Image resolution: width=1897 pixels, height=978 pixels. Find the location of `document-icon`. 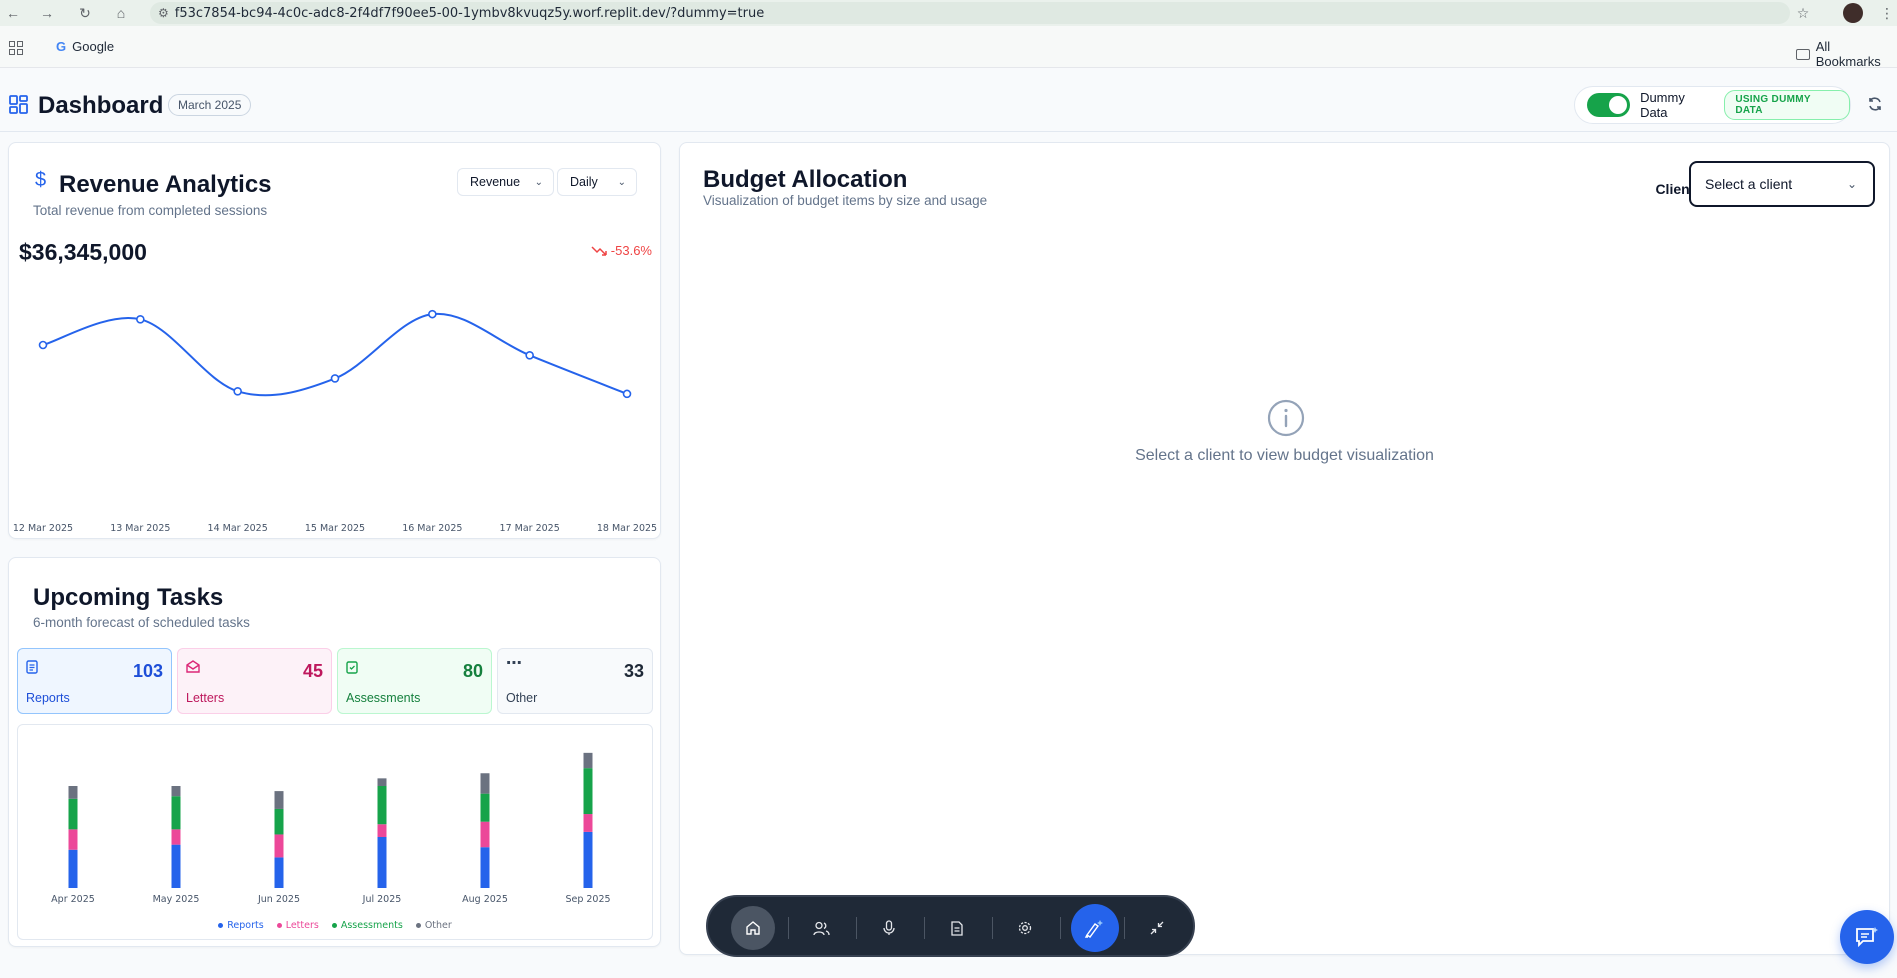

document-icon is located at coordinates (957, 928).